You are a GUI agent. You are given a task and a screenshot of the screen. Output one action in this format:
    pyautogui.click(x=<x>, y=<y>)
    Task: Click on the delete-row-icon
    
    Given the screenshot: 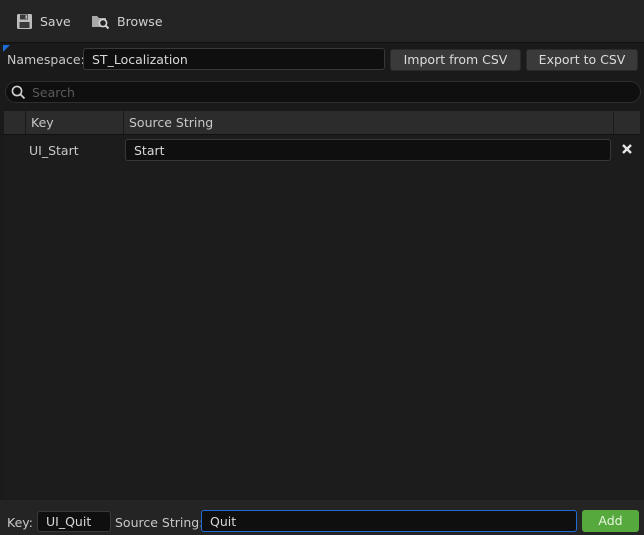 What is the action you would take?
    pyautogui.click(x=627, y=150)
    